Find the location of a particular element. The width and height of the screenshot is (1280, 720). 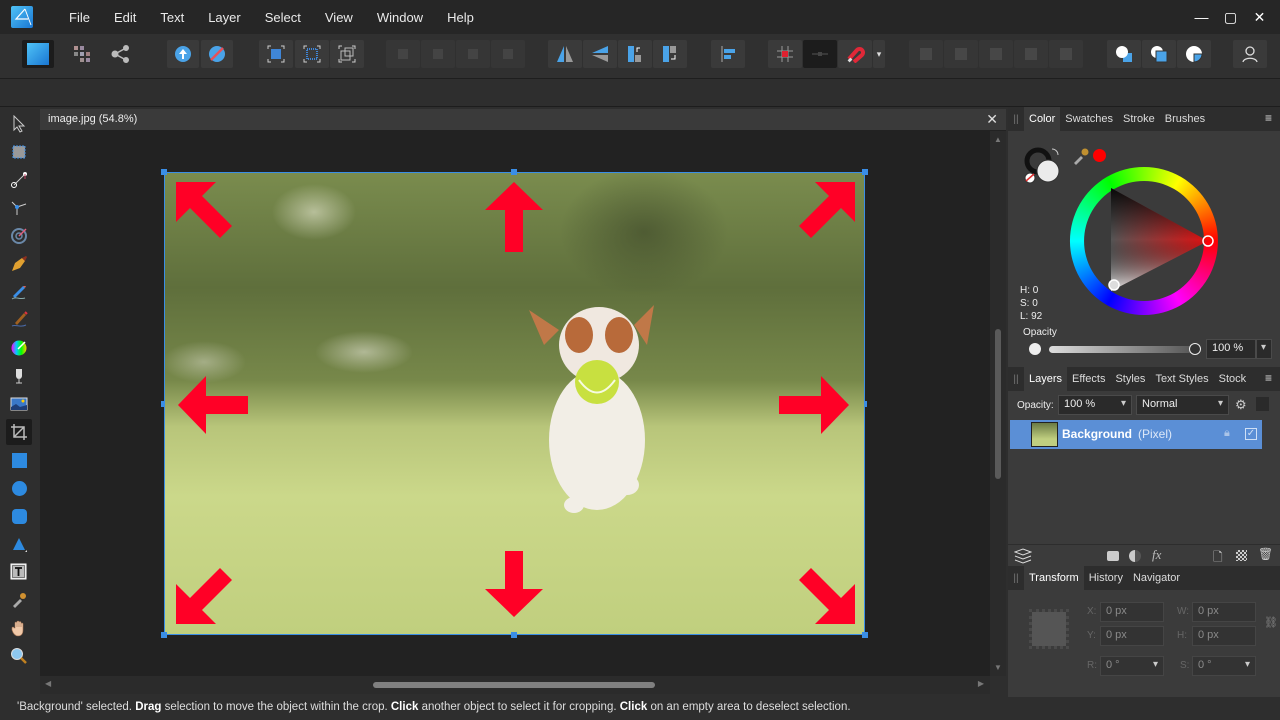

crop-handle-right is located at coordinates (865, 404).